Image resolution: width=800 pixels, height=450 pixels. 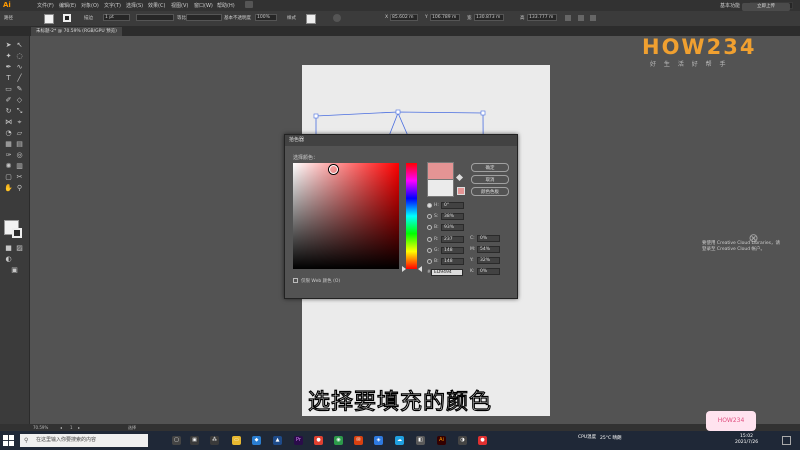 I want to click on hue-radio, so click(x=429, y=205).